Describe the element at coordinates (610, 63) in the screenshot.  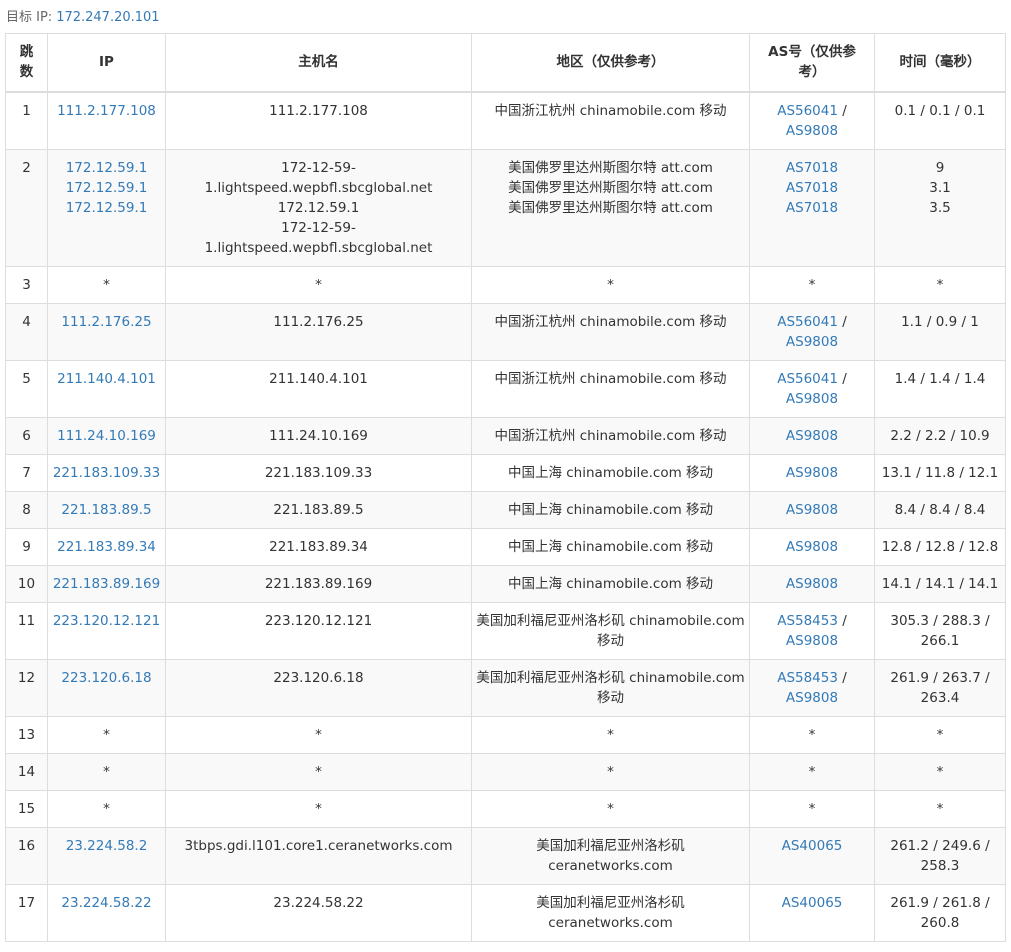
I see `header-region: 地区（仅供参考）` at that location.